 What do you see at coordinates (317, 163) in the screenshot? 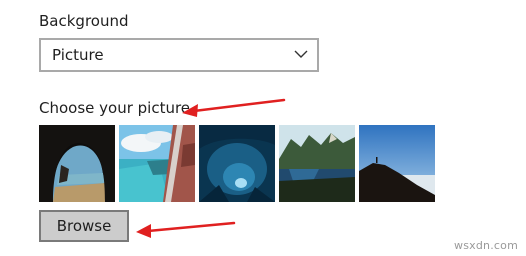
I see `thumbnail-mountain-lake` at bounding box center [317, 163].